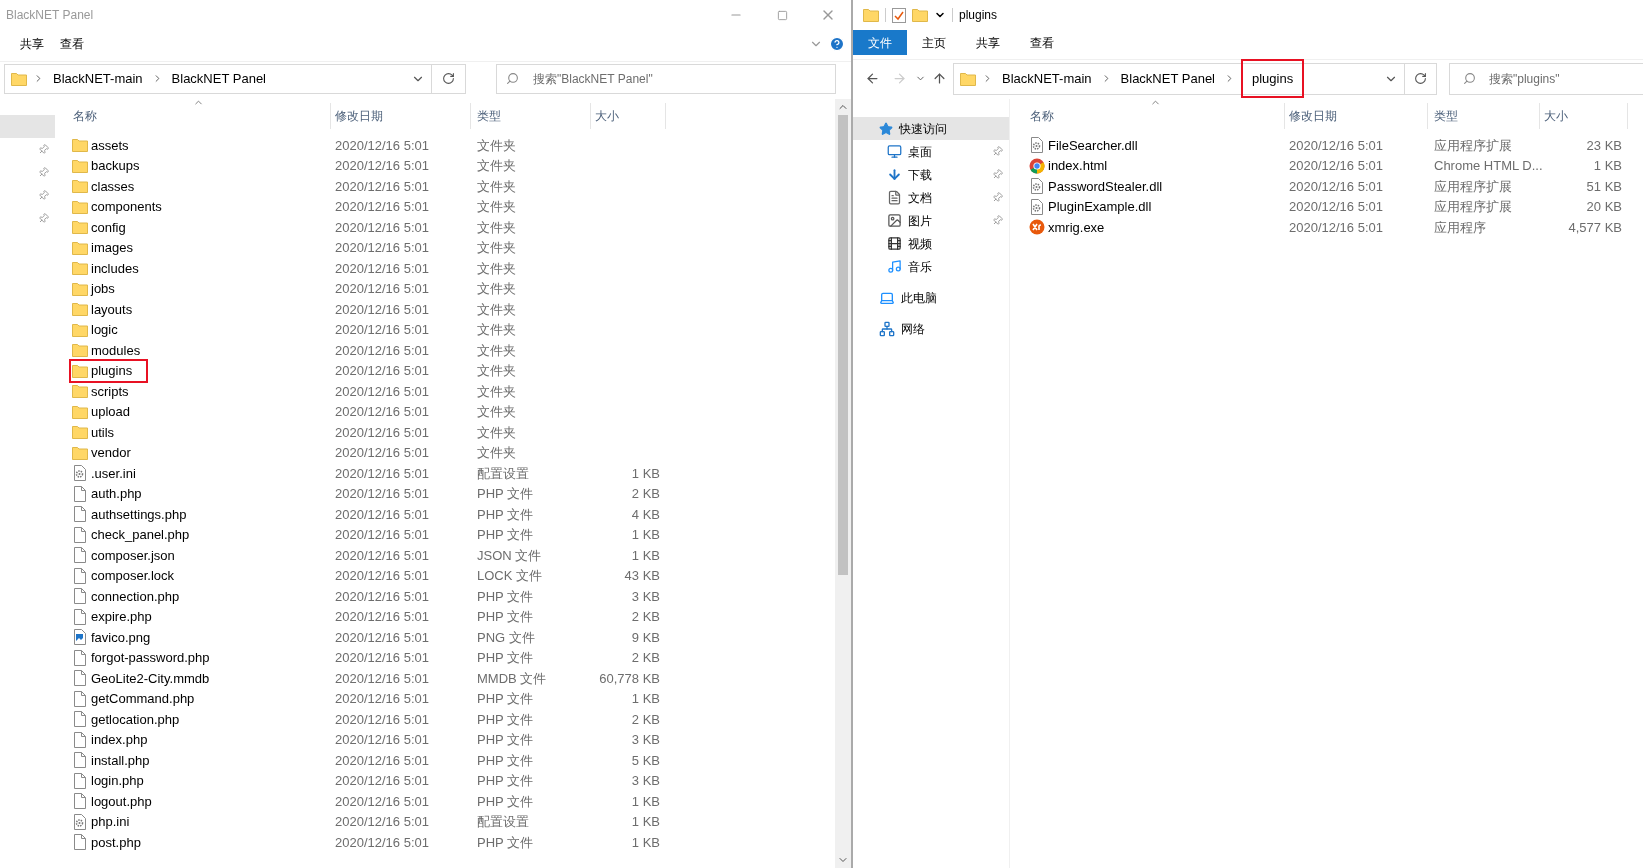  What do you see at coordinates (135, 719) in the screenshot?
I see `file-name: getlocation.php` at bounding box center [135, 719].